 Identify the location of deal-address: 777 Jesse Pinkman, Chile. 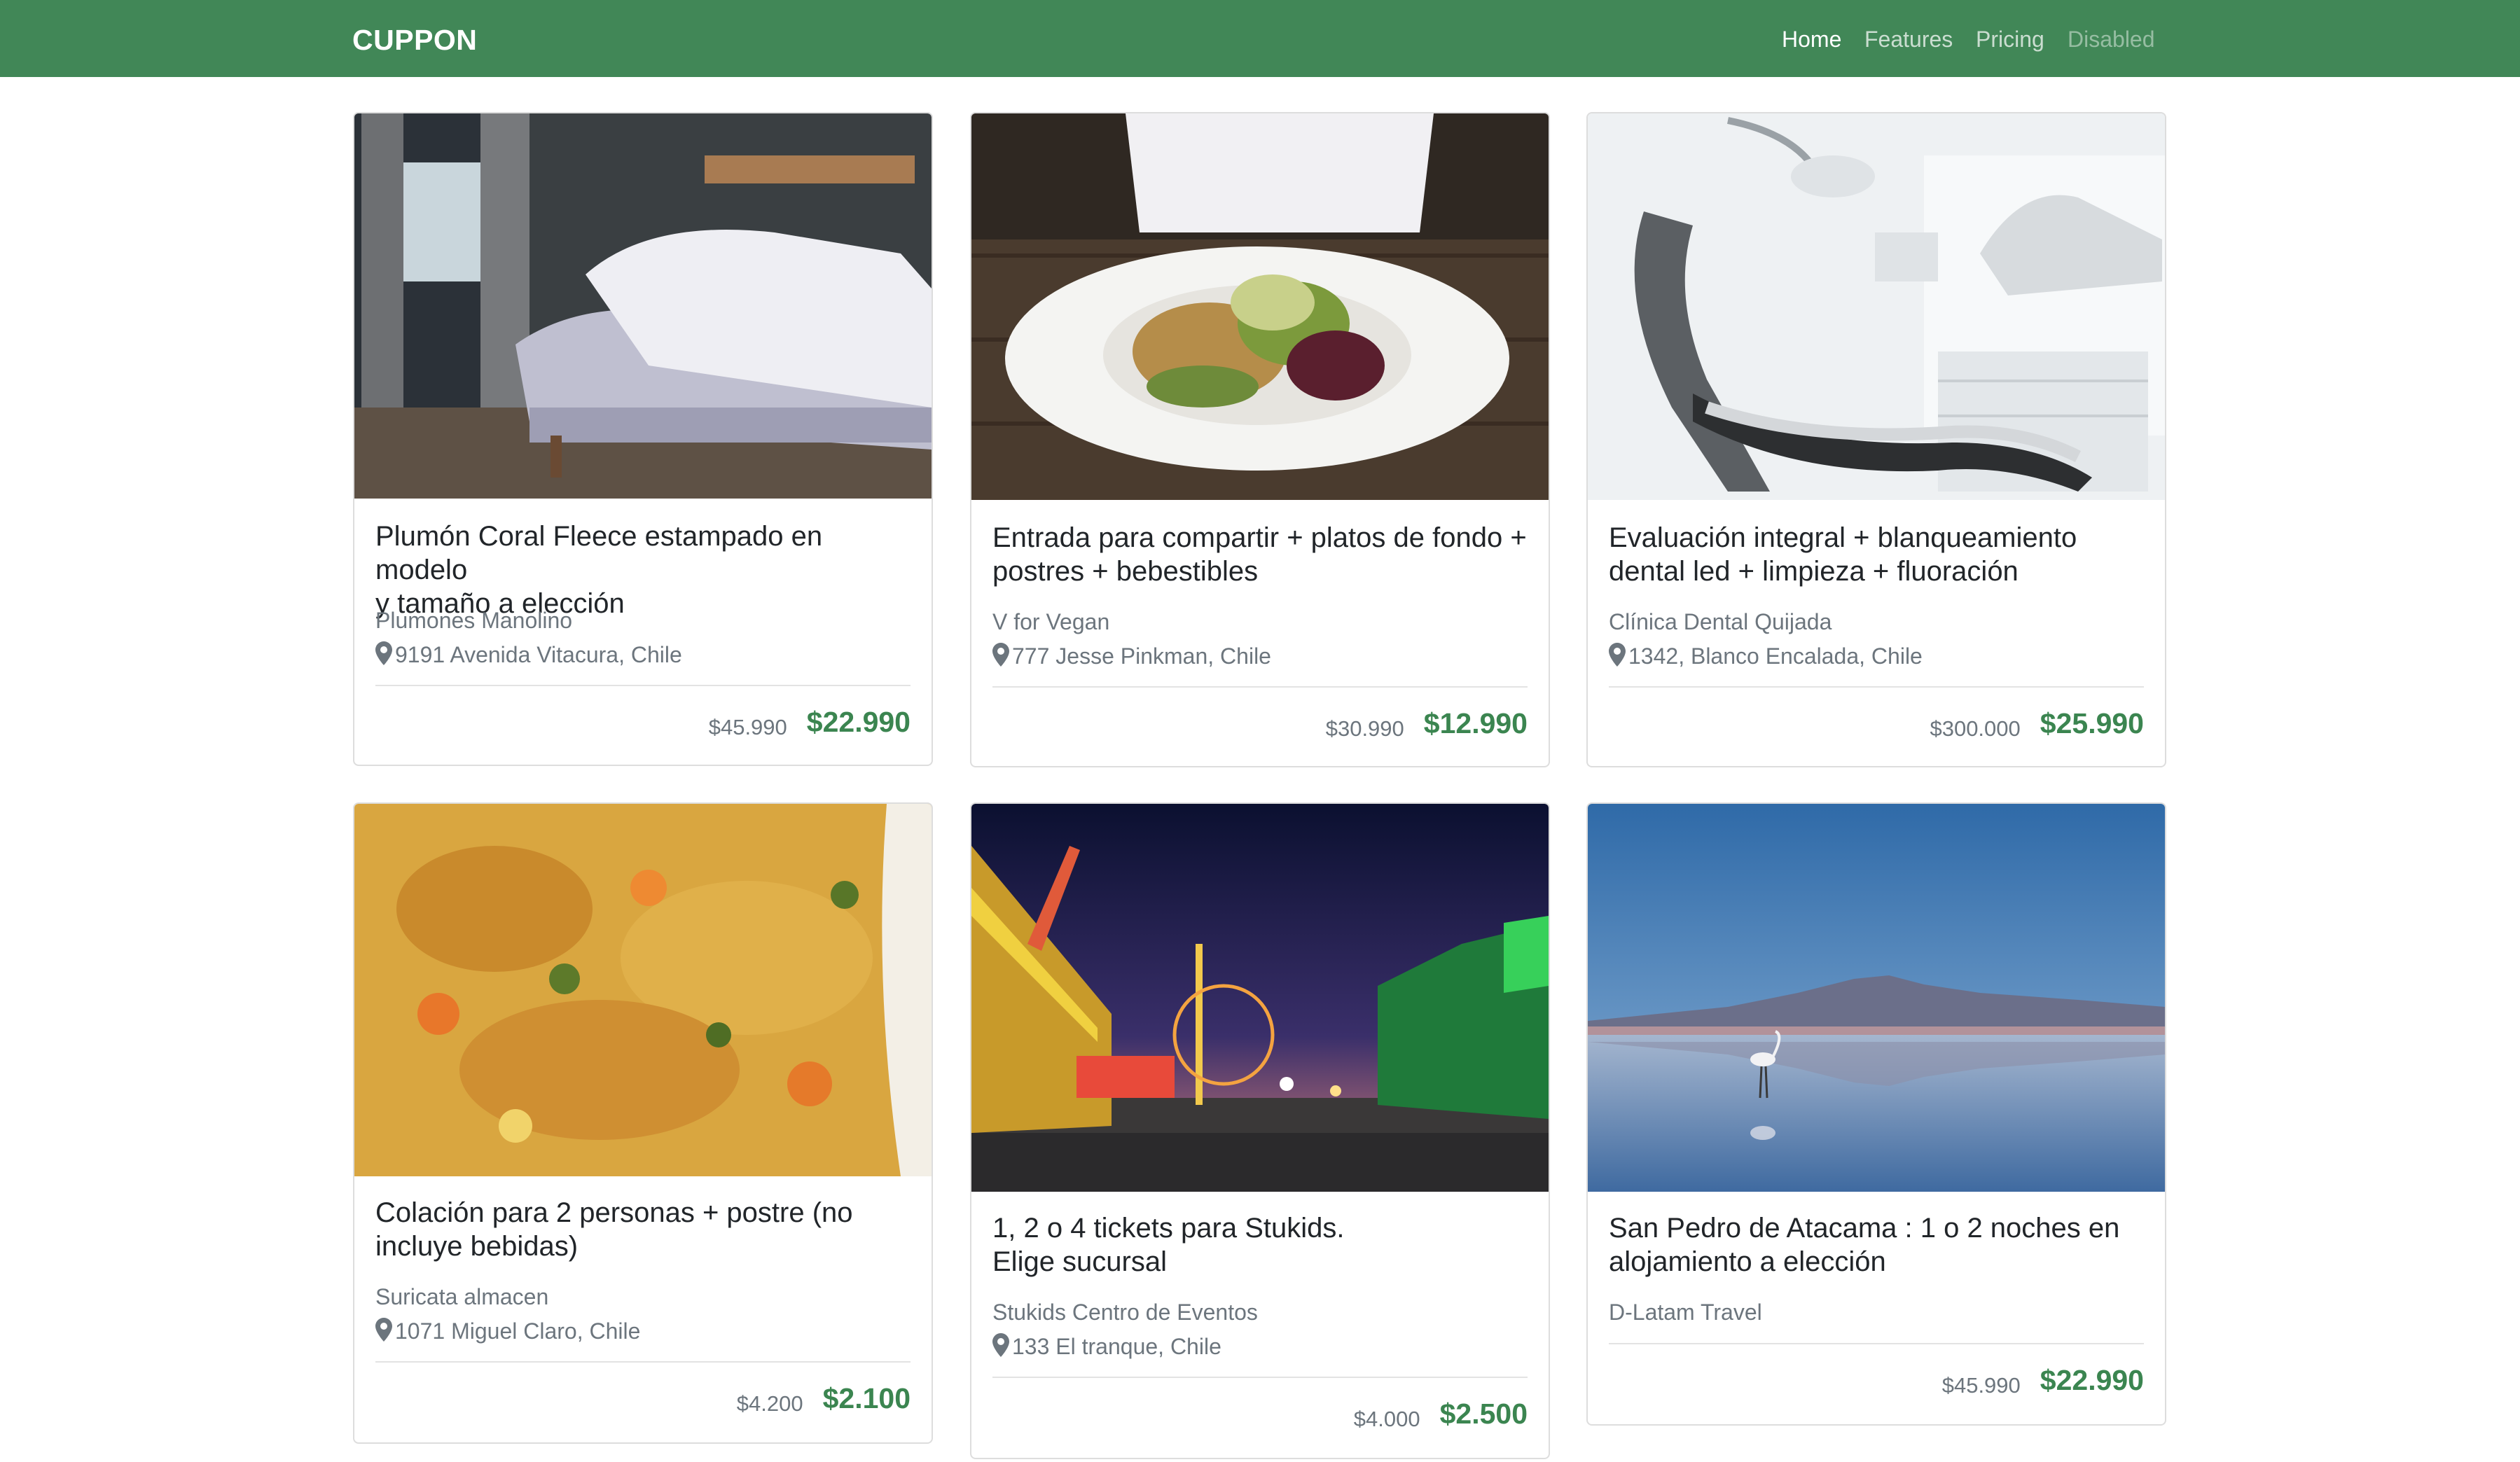
(1131, 656).